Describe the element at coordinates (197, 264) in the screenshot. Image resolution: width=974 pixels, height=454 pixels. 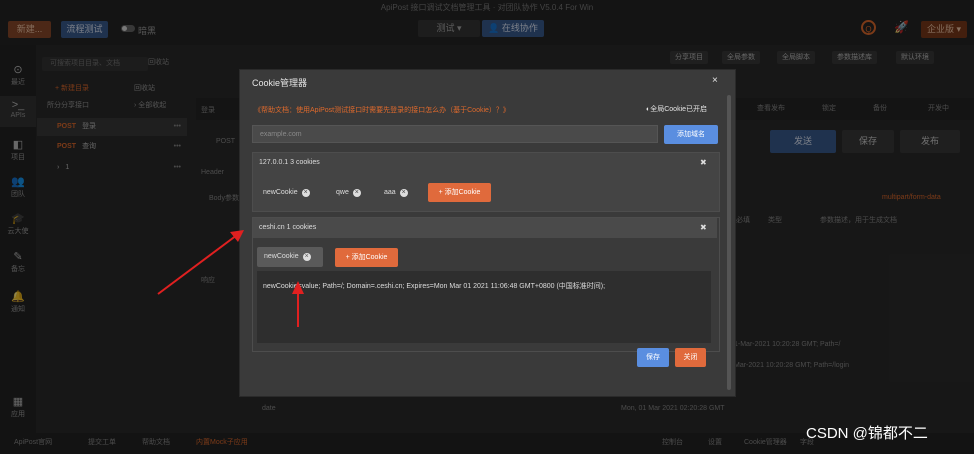
I see `arrow-line` at that location.